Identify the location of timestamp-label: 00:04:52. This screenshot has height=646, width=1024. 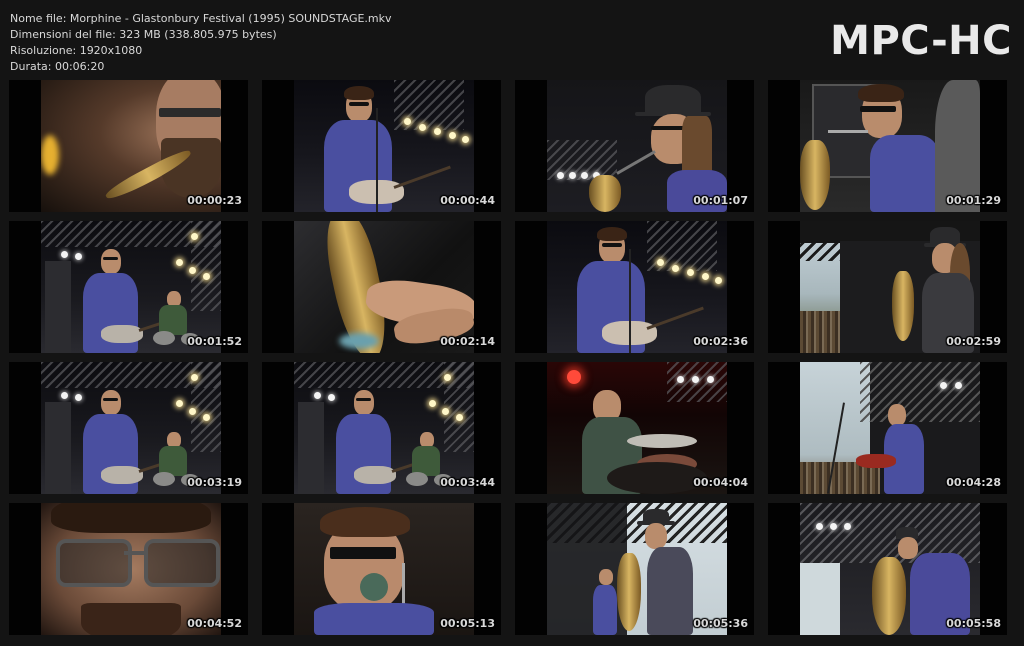
(214, 623).